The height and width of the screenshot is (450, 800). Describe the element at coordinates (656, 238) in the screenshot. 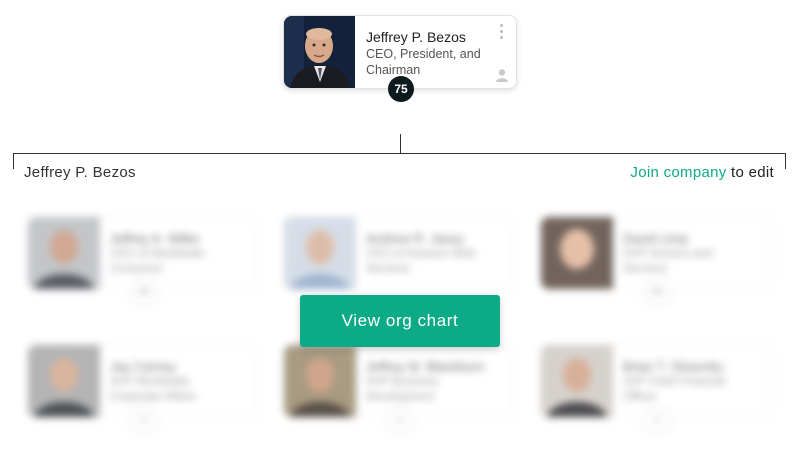

I see `report-name: David Limp` at that location.